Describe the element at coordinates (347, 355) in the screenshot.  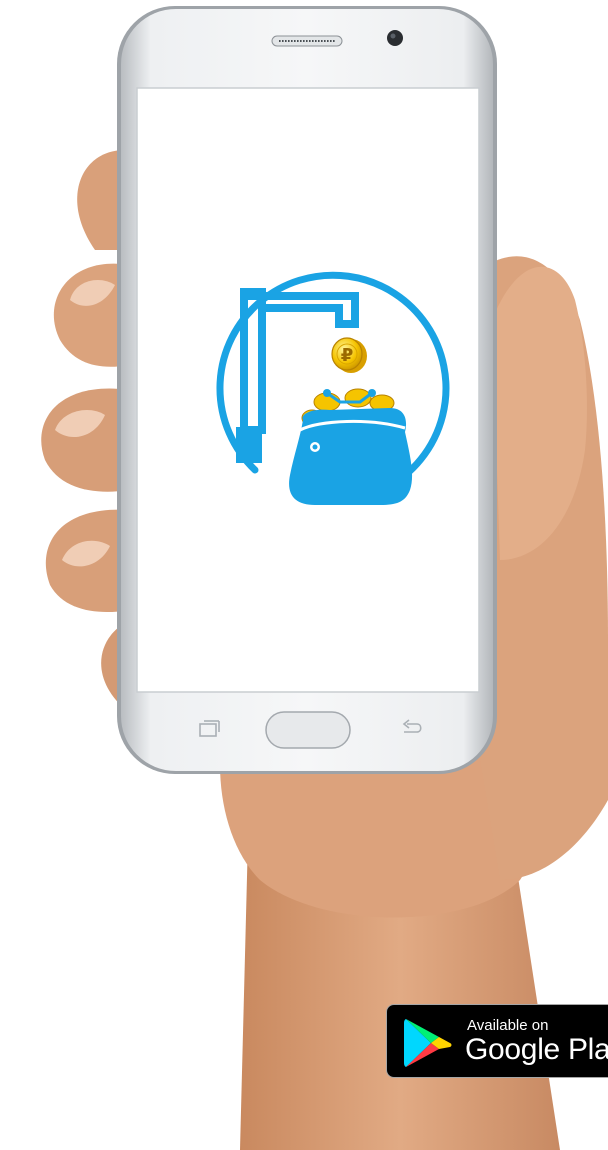
I see `coin-symbol: ₽` at that location.